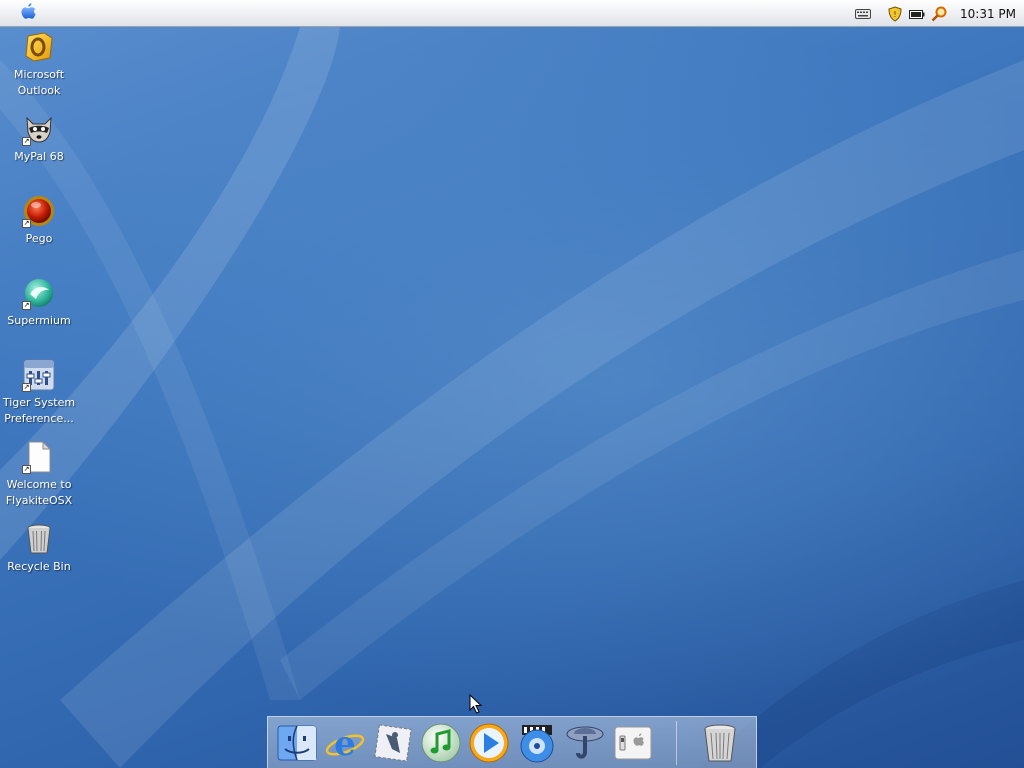 The image size is (1024, 768). What do you see at coordinates (393, 743) in the screenshot?
I see `mail-icon` at bounding box center [393, 743].